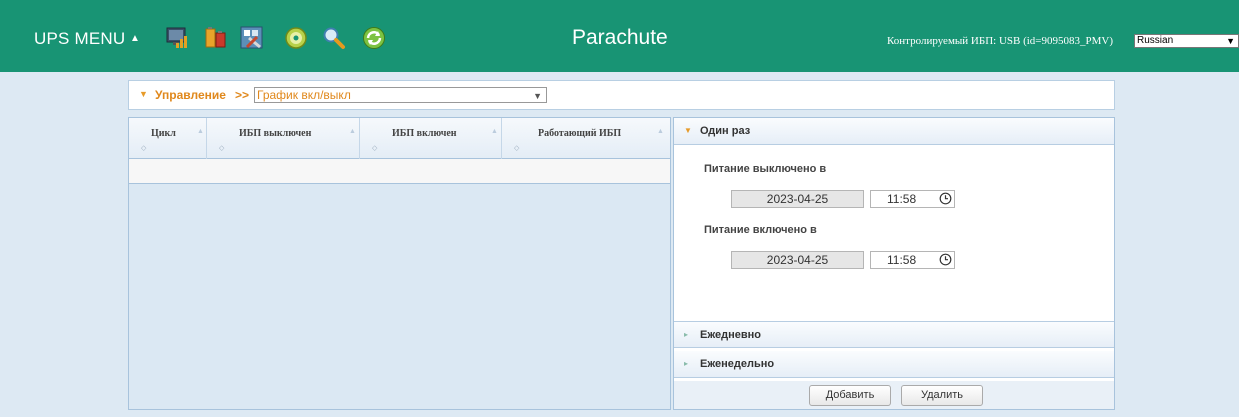  Describe the element at coordinates (1000, 41) in the screenshot. I see `monitored-ups-label: Контролируемый ИБП: USB (id=9095083_PMV)` at that location.